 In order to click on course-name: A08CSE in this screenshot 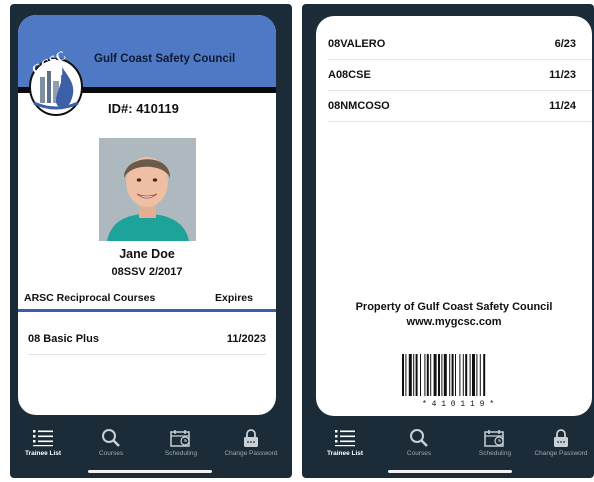, I will do `click(349, 75)`.